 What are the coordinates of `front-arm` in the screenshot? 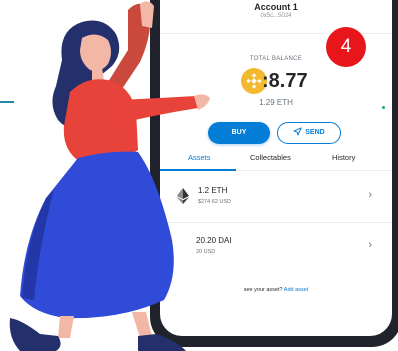 It's located at (159, 109).